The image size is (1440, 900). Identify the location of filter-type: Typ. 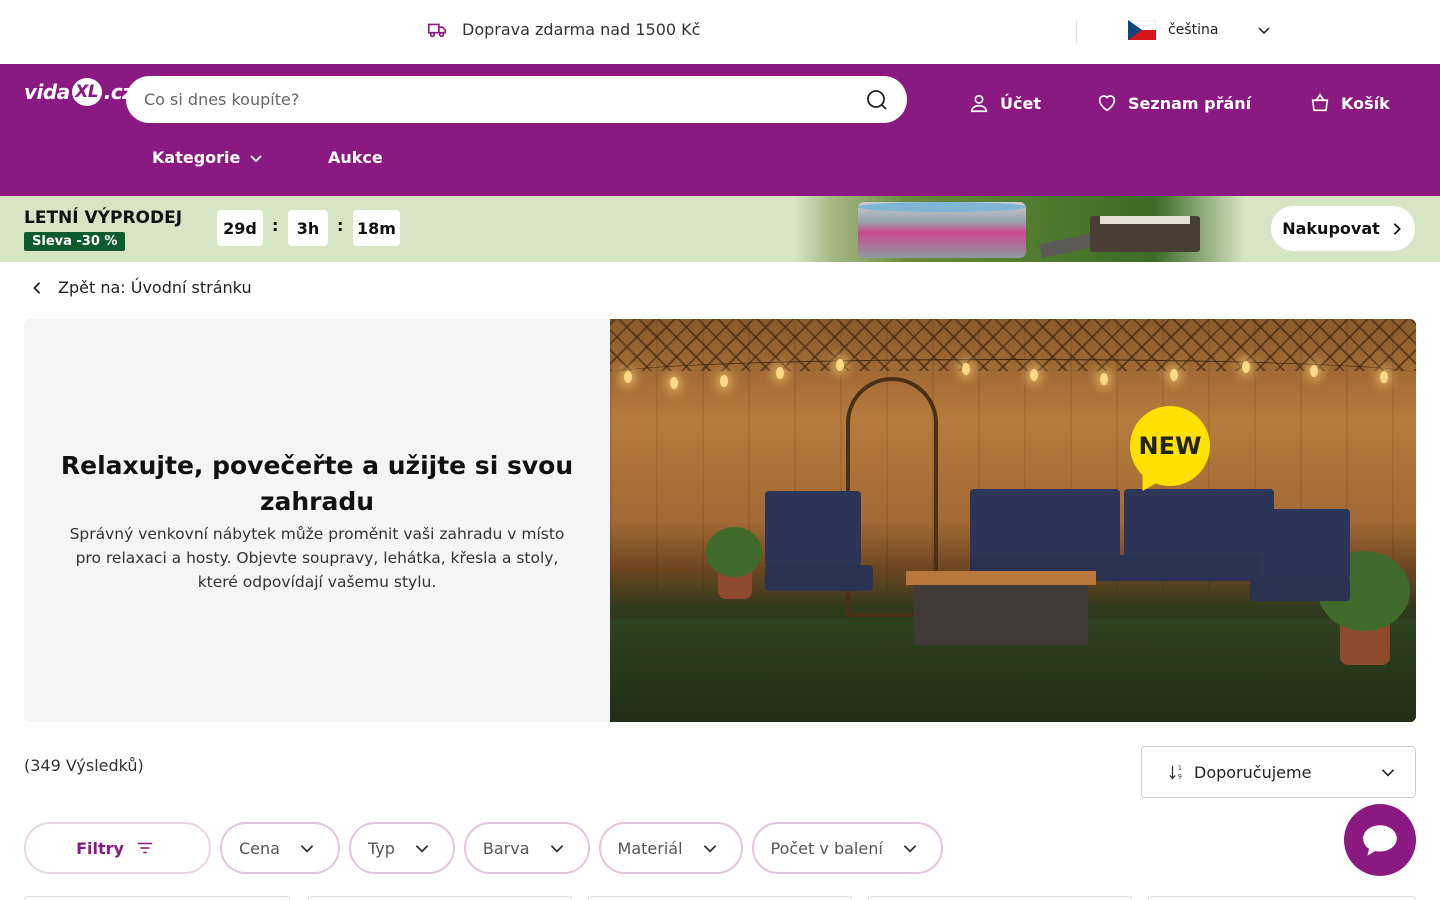
(401, 848).